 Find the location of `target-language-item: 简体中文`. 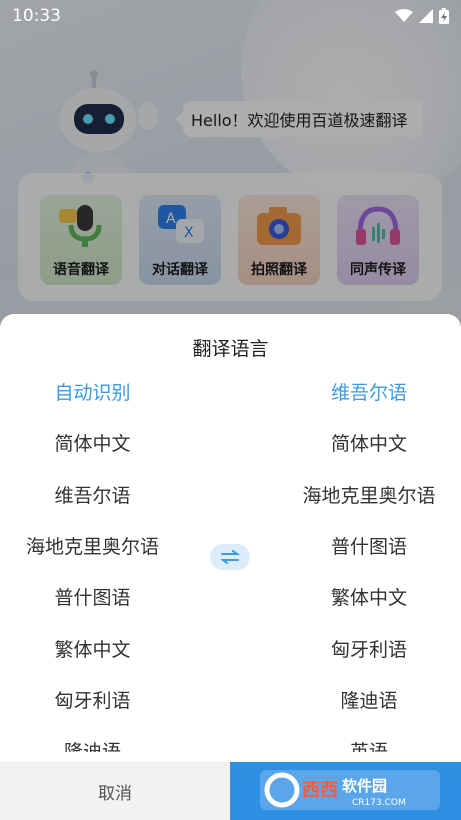

target-language-item: 简体中文 is located at coordinates (365, 442).